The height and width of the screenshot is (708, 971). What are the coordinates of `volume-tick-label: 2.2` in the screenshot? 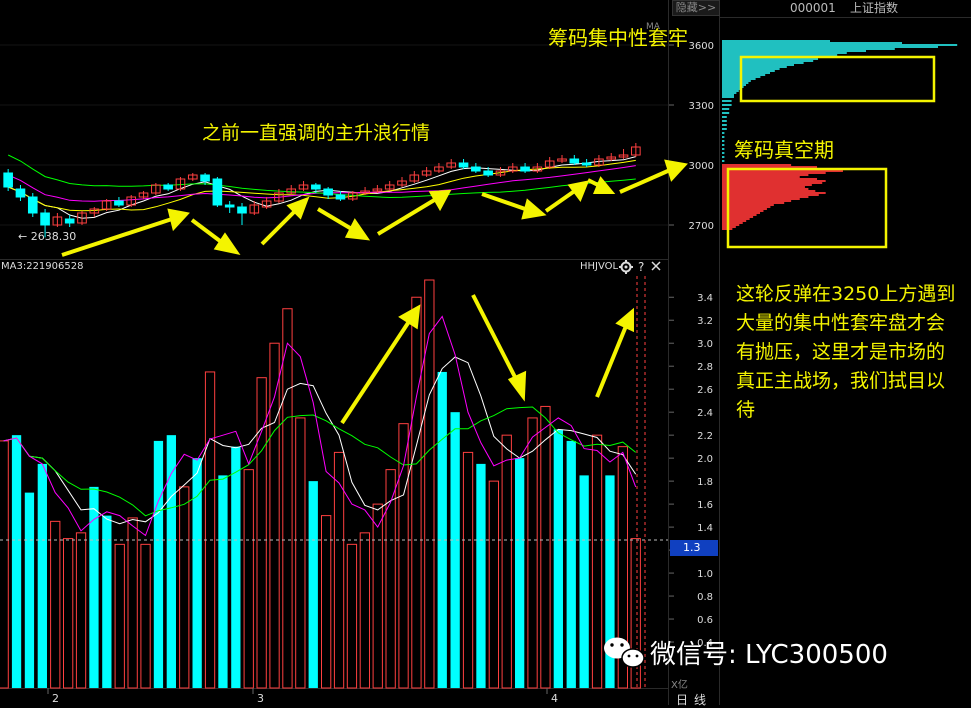 It's located at (705, 436).